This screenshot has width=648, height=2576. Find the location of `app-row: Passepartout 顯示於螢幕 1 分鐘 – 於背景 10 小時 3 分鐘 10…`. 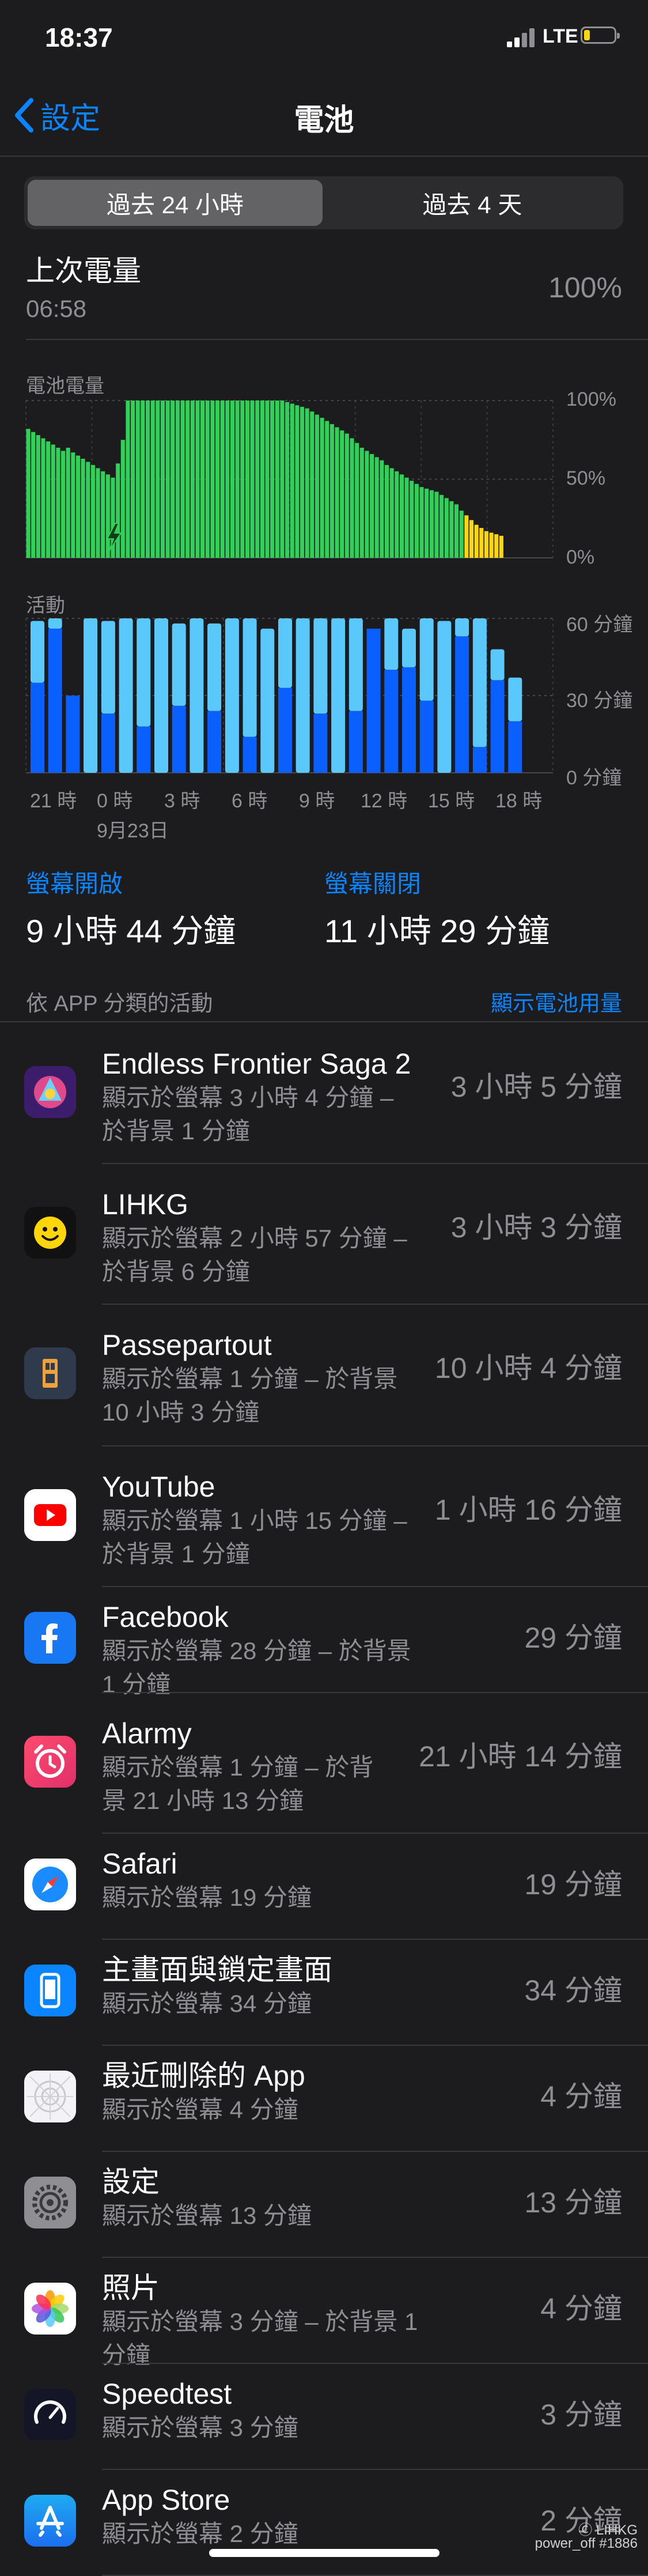

app-row: Passepartout 顯示於螢幕 1 分鐘 – 於背景 10 小時 3 分鐘 10… is located at coordinates (324, 1375).